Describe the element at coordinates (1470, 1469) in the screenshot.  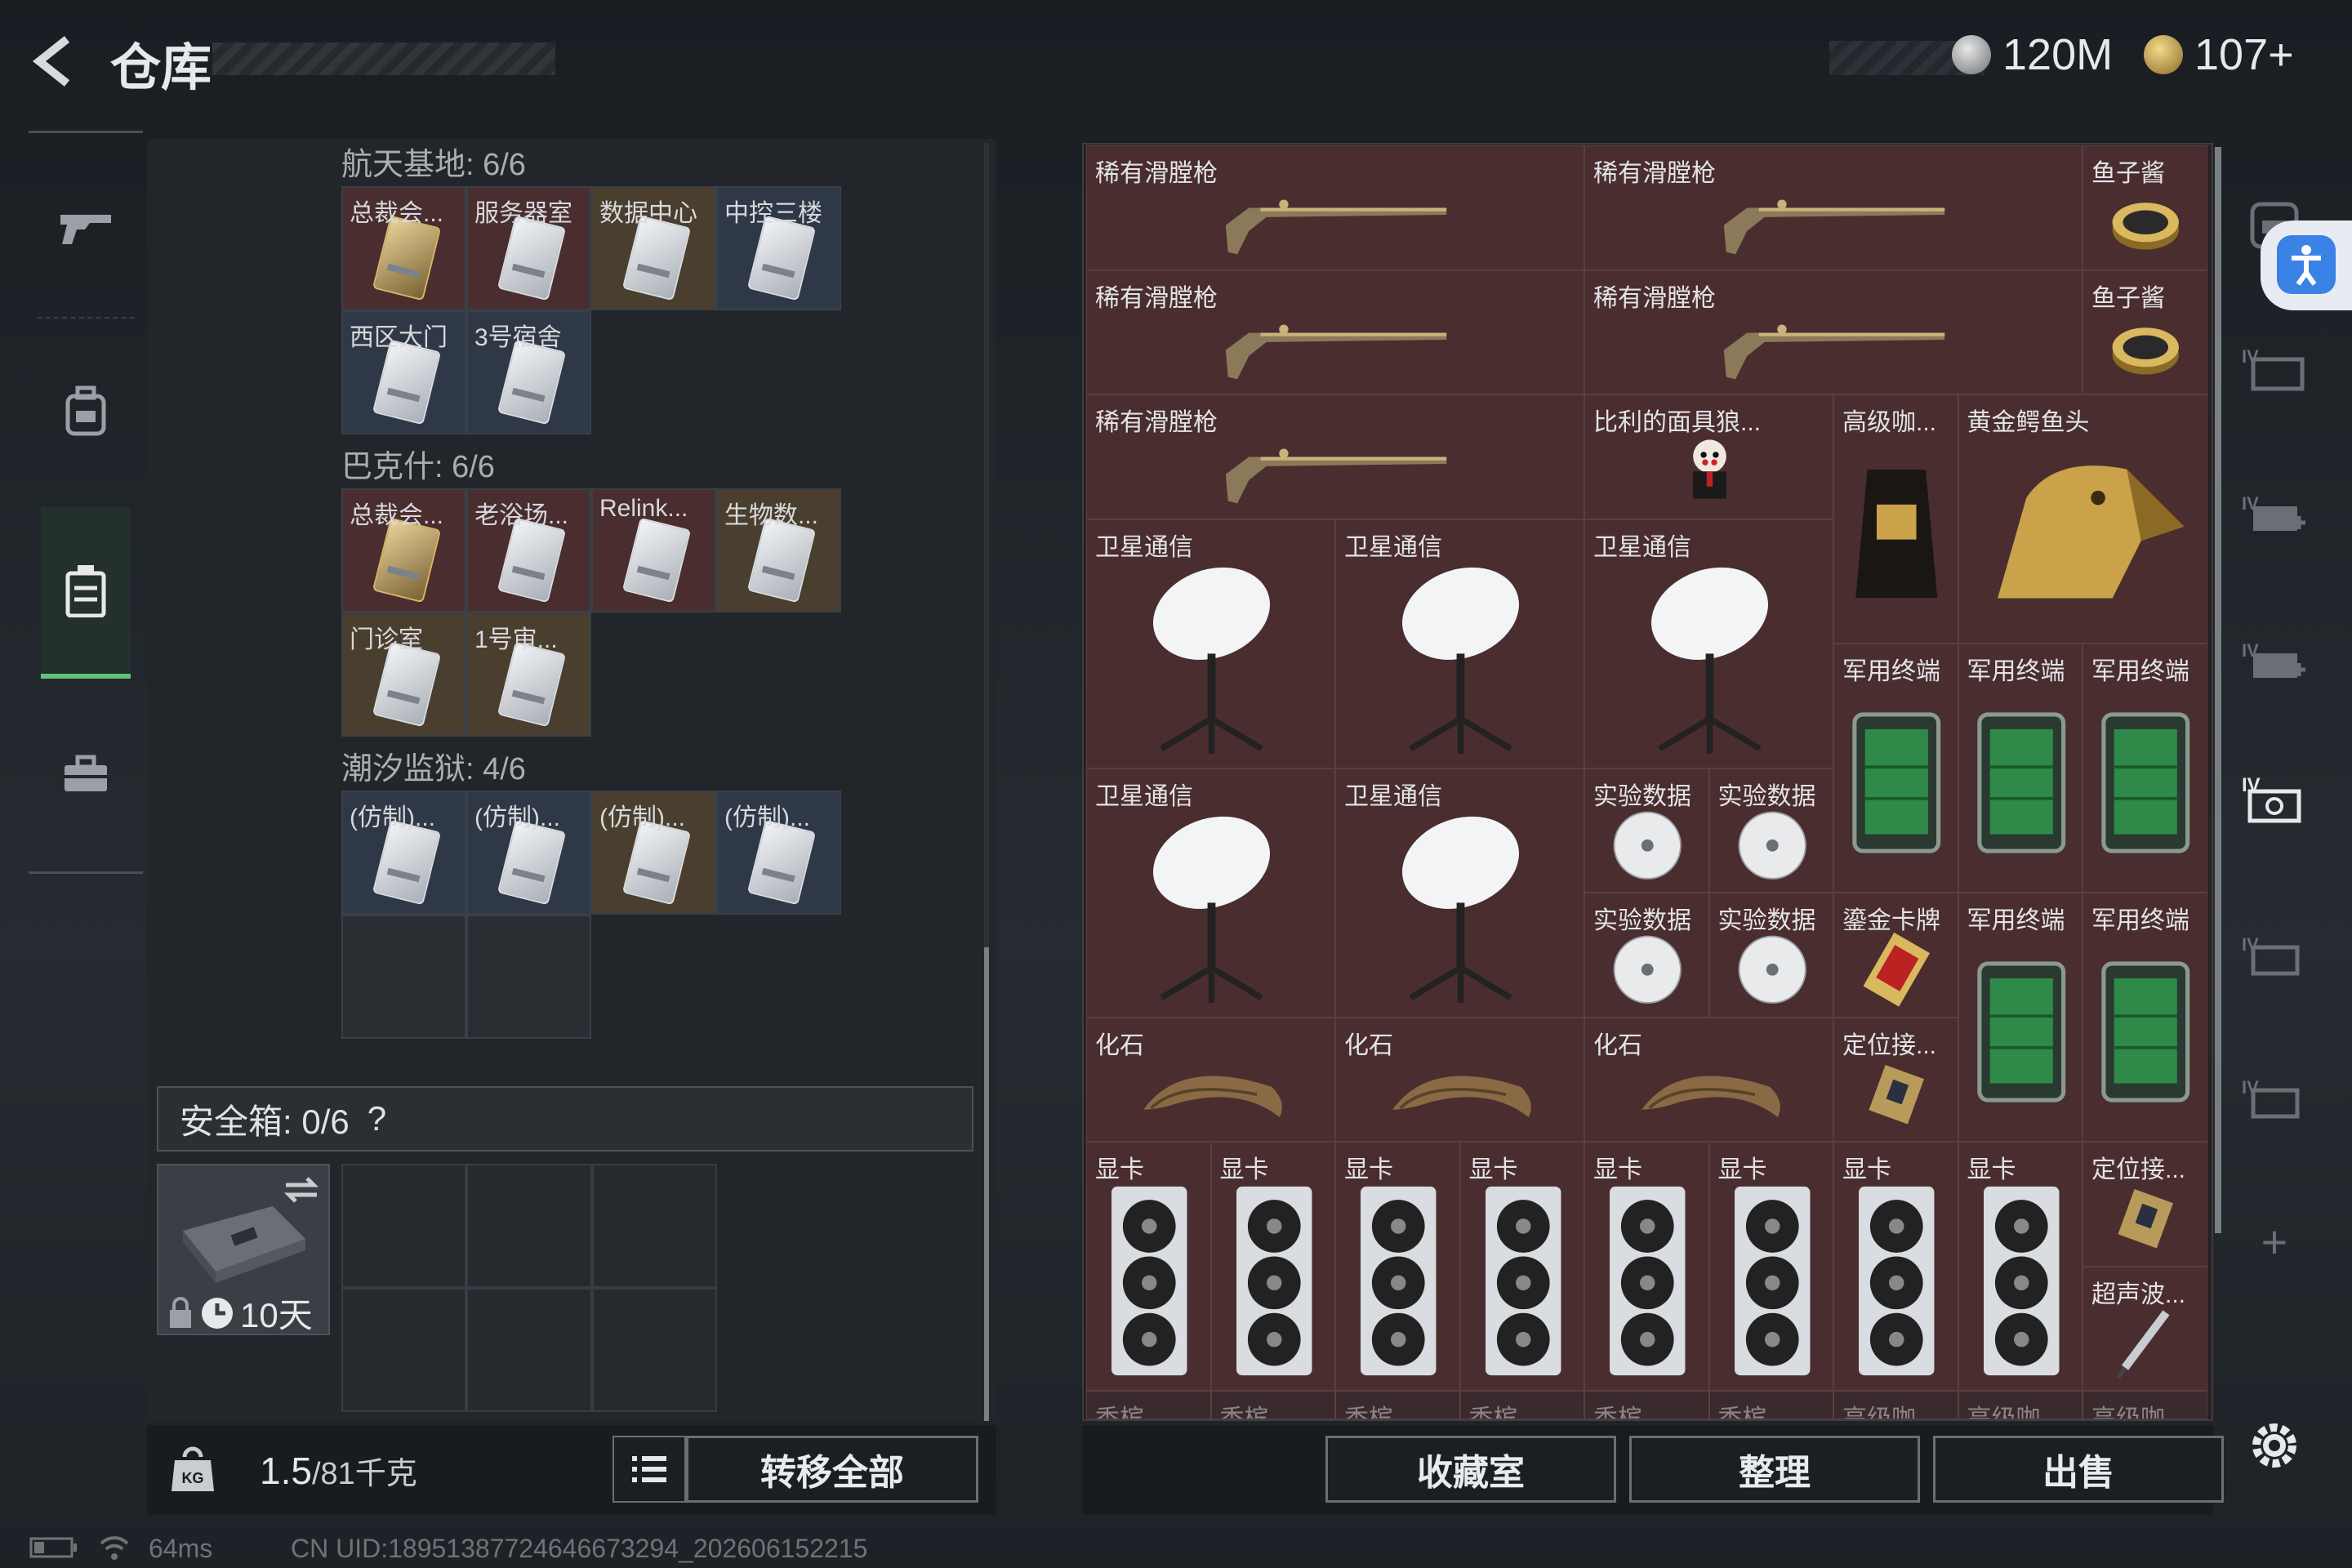
I see `collection-room-button: 收藏室` at that location.